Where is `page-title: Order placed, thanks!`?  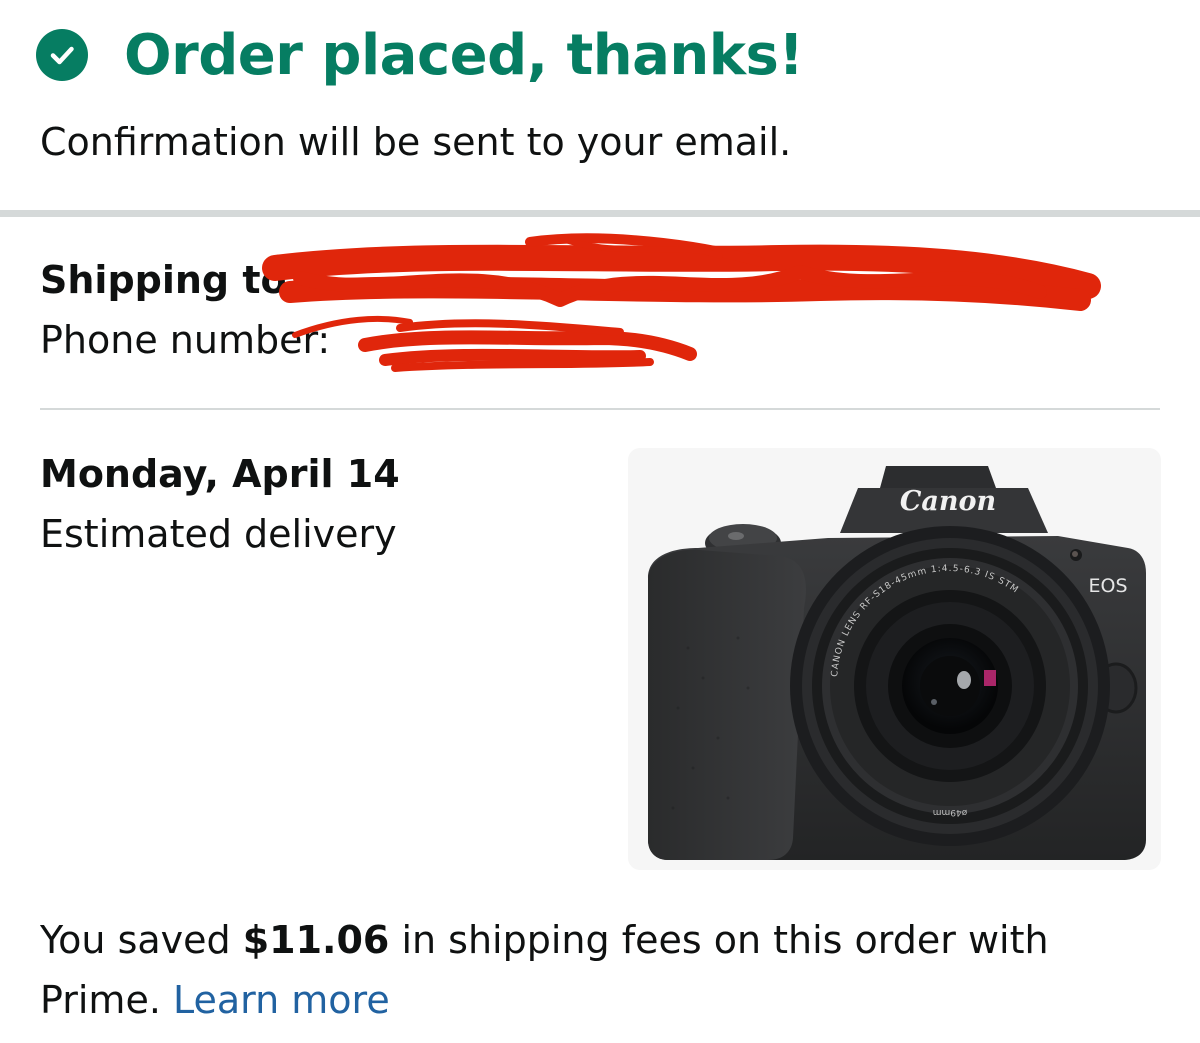
page-title: Order placed, thanks! is located at coordinates (464, 55).